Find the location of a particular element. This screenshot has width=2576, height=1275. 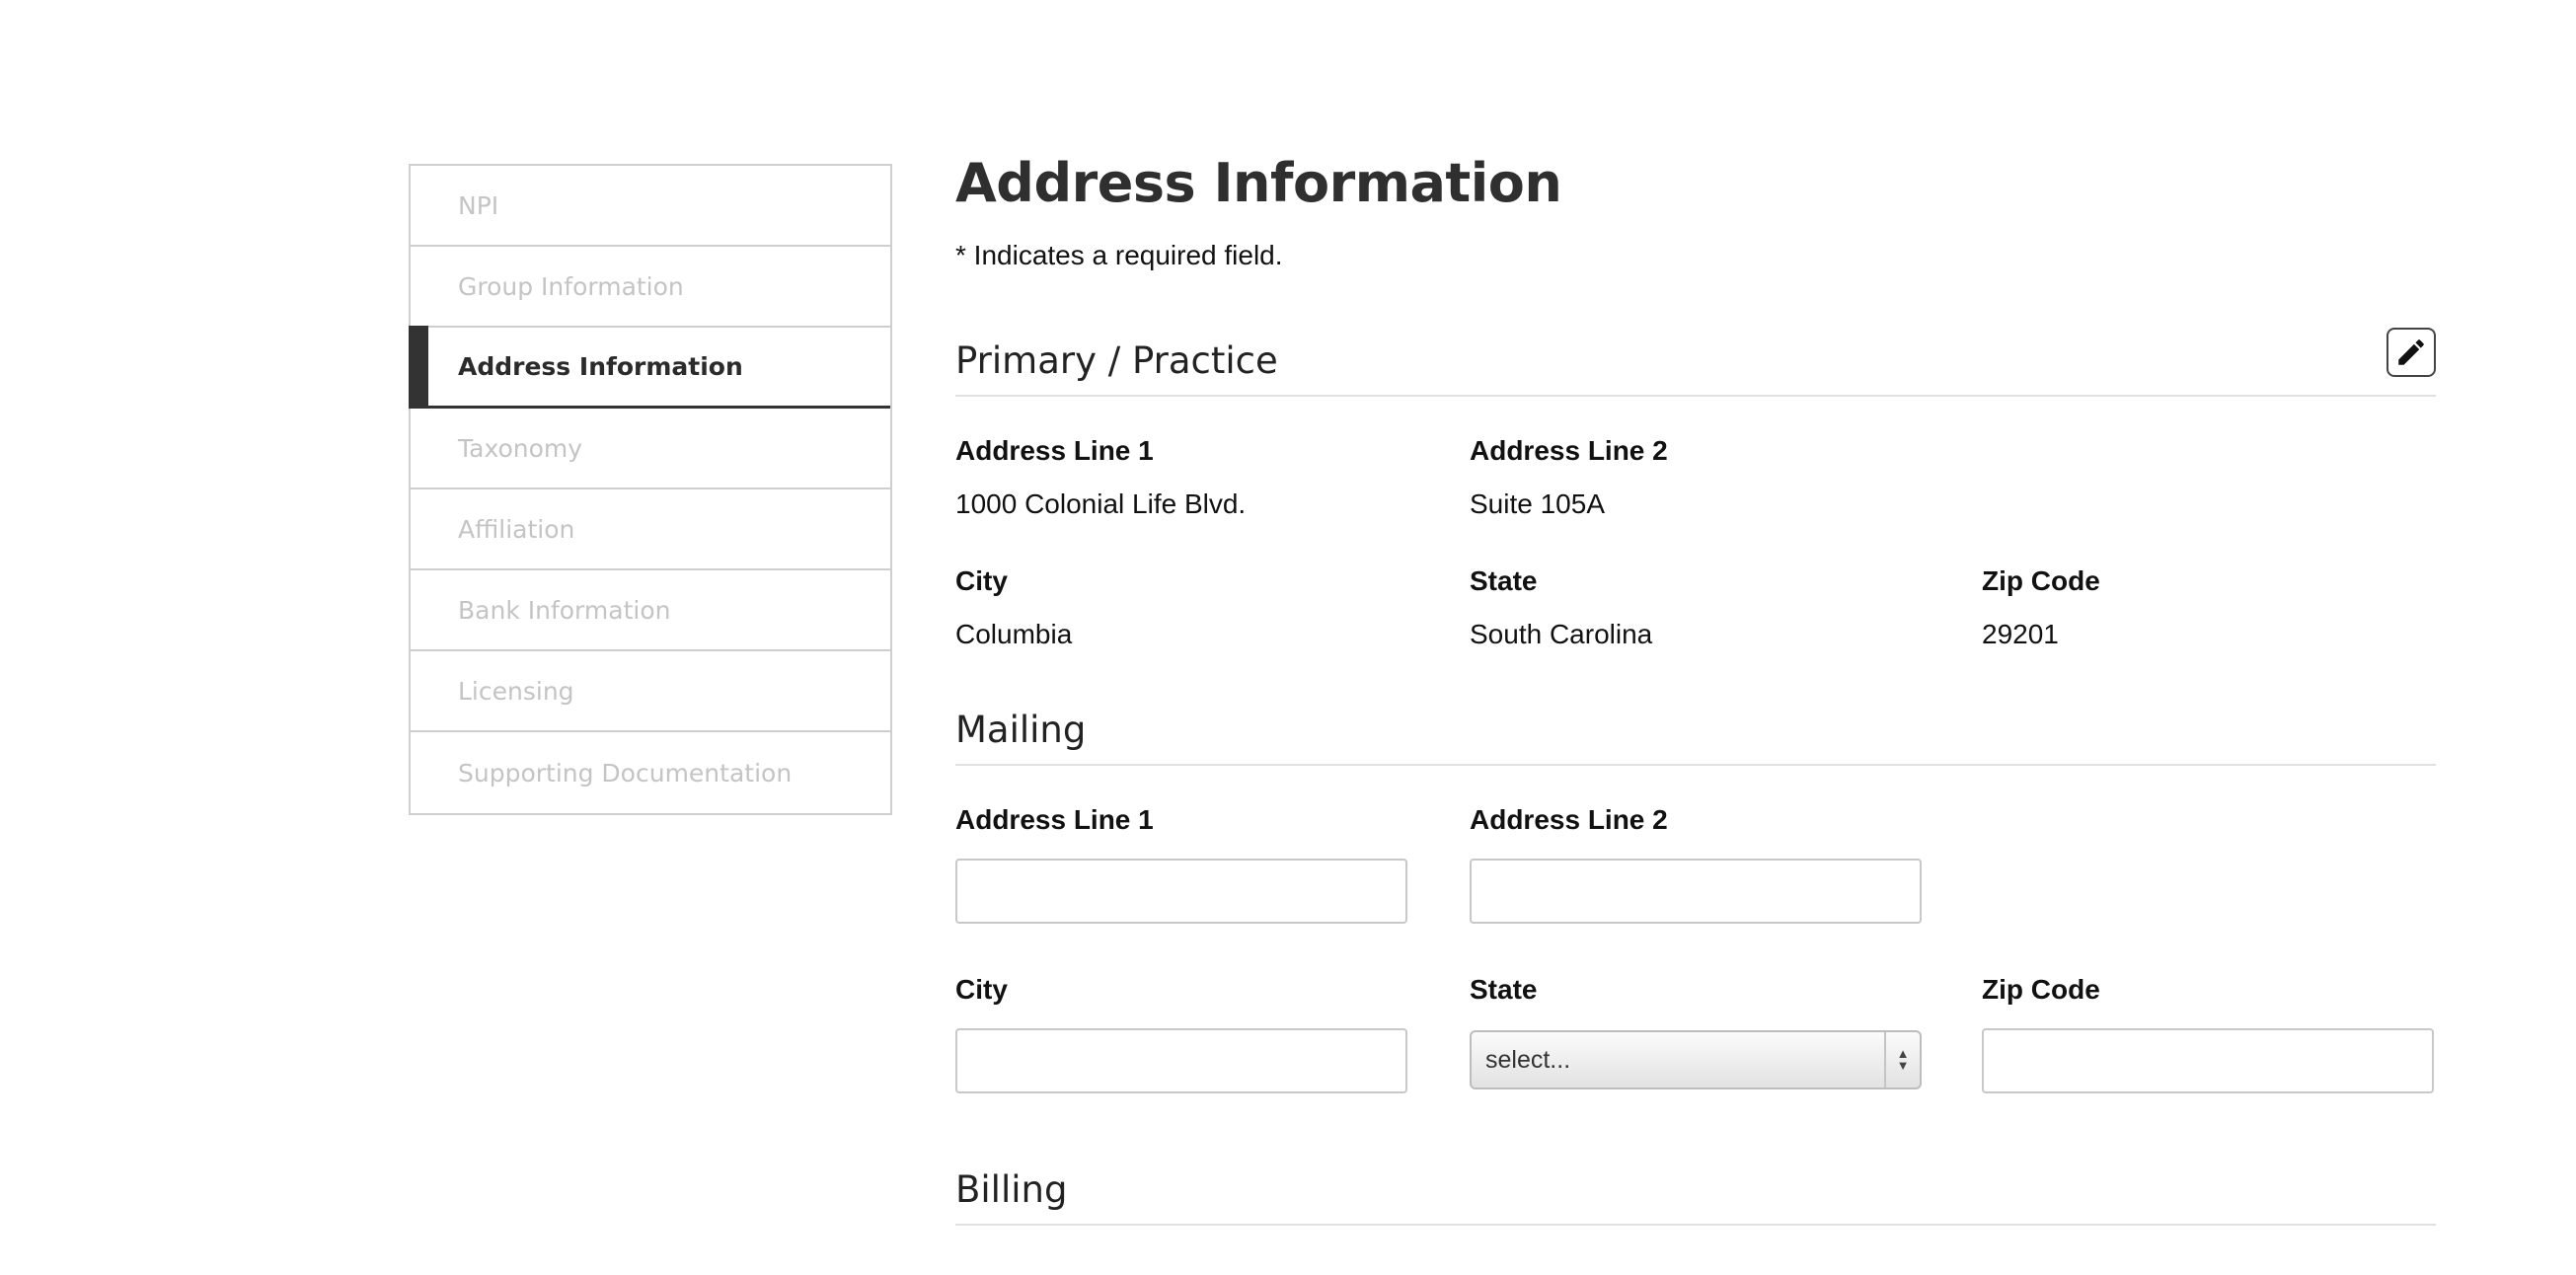

primary-state-field: State South Carolina is located at coordinates (1561, 607).